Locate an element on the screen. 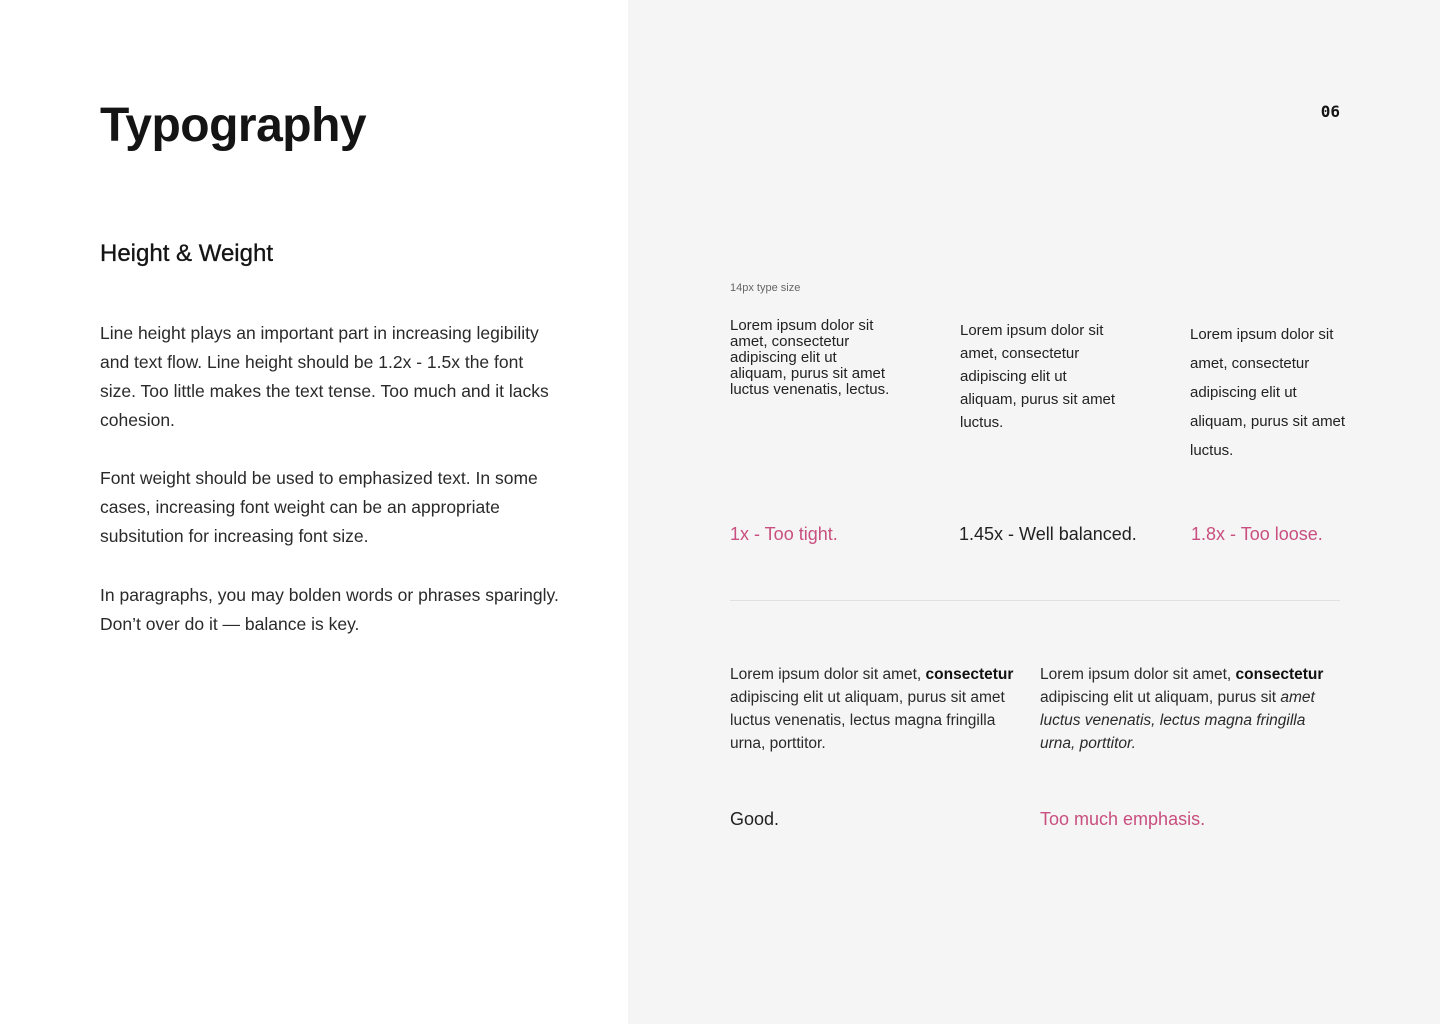 The image size is (1440, 1024). page-title: Typography is located at coordinates (233, 125).